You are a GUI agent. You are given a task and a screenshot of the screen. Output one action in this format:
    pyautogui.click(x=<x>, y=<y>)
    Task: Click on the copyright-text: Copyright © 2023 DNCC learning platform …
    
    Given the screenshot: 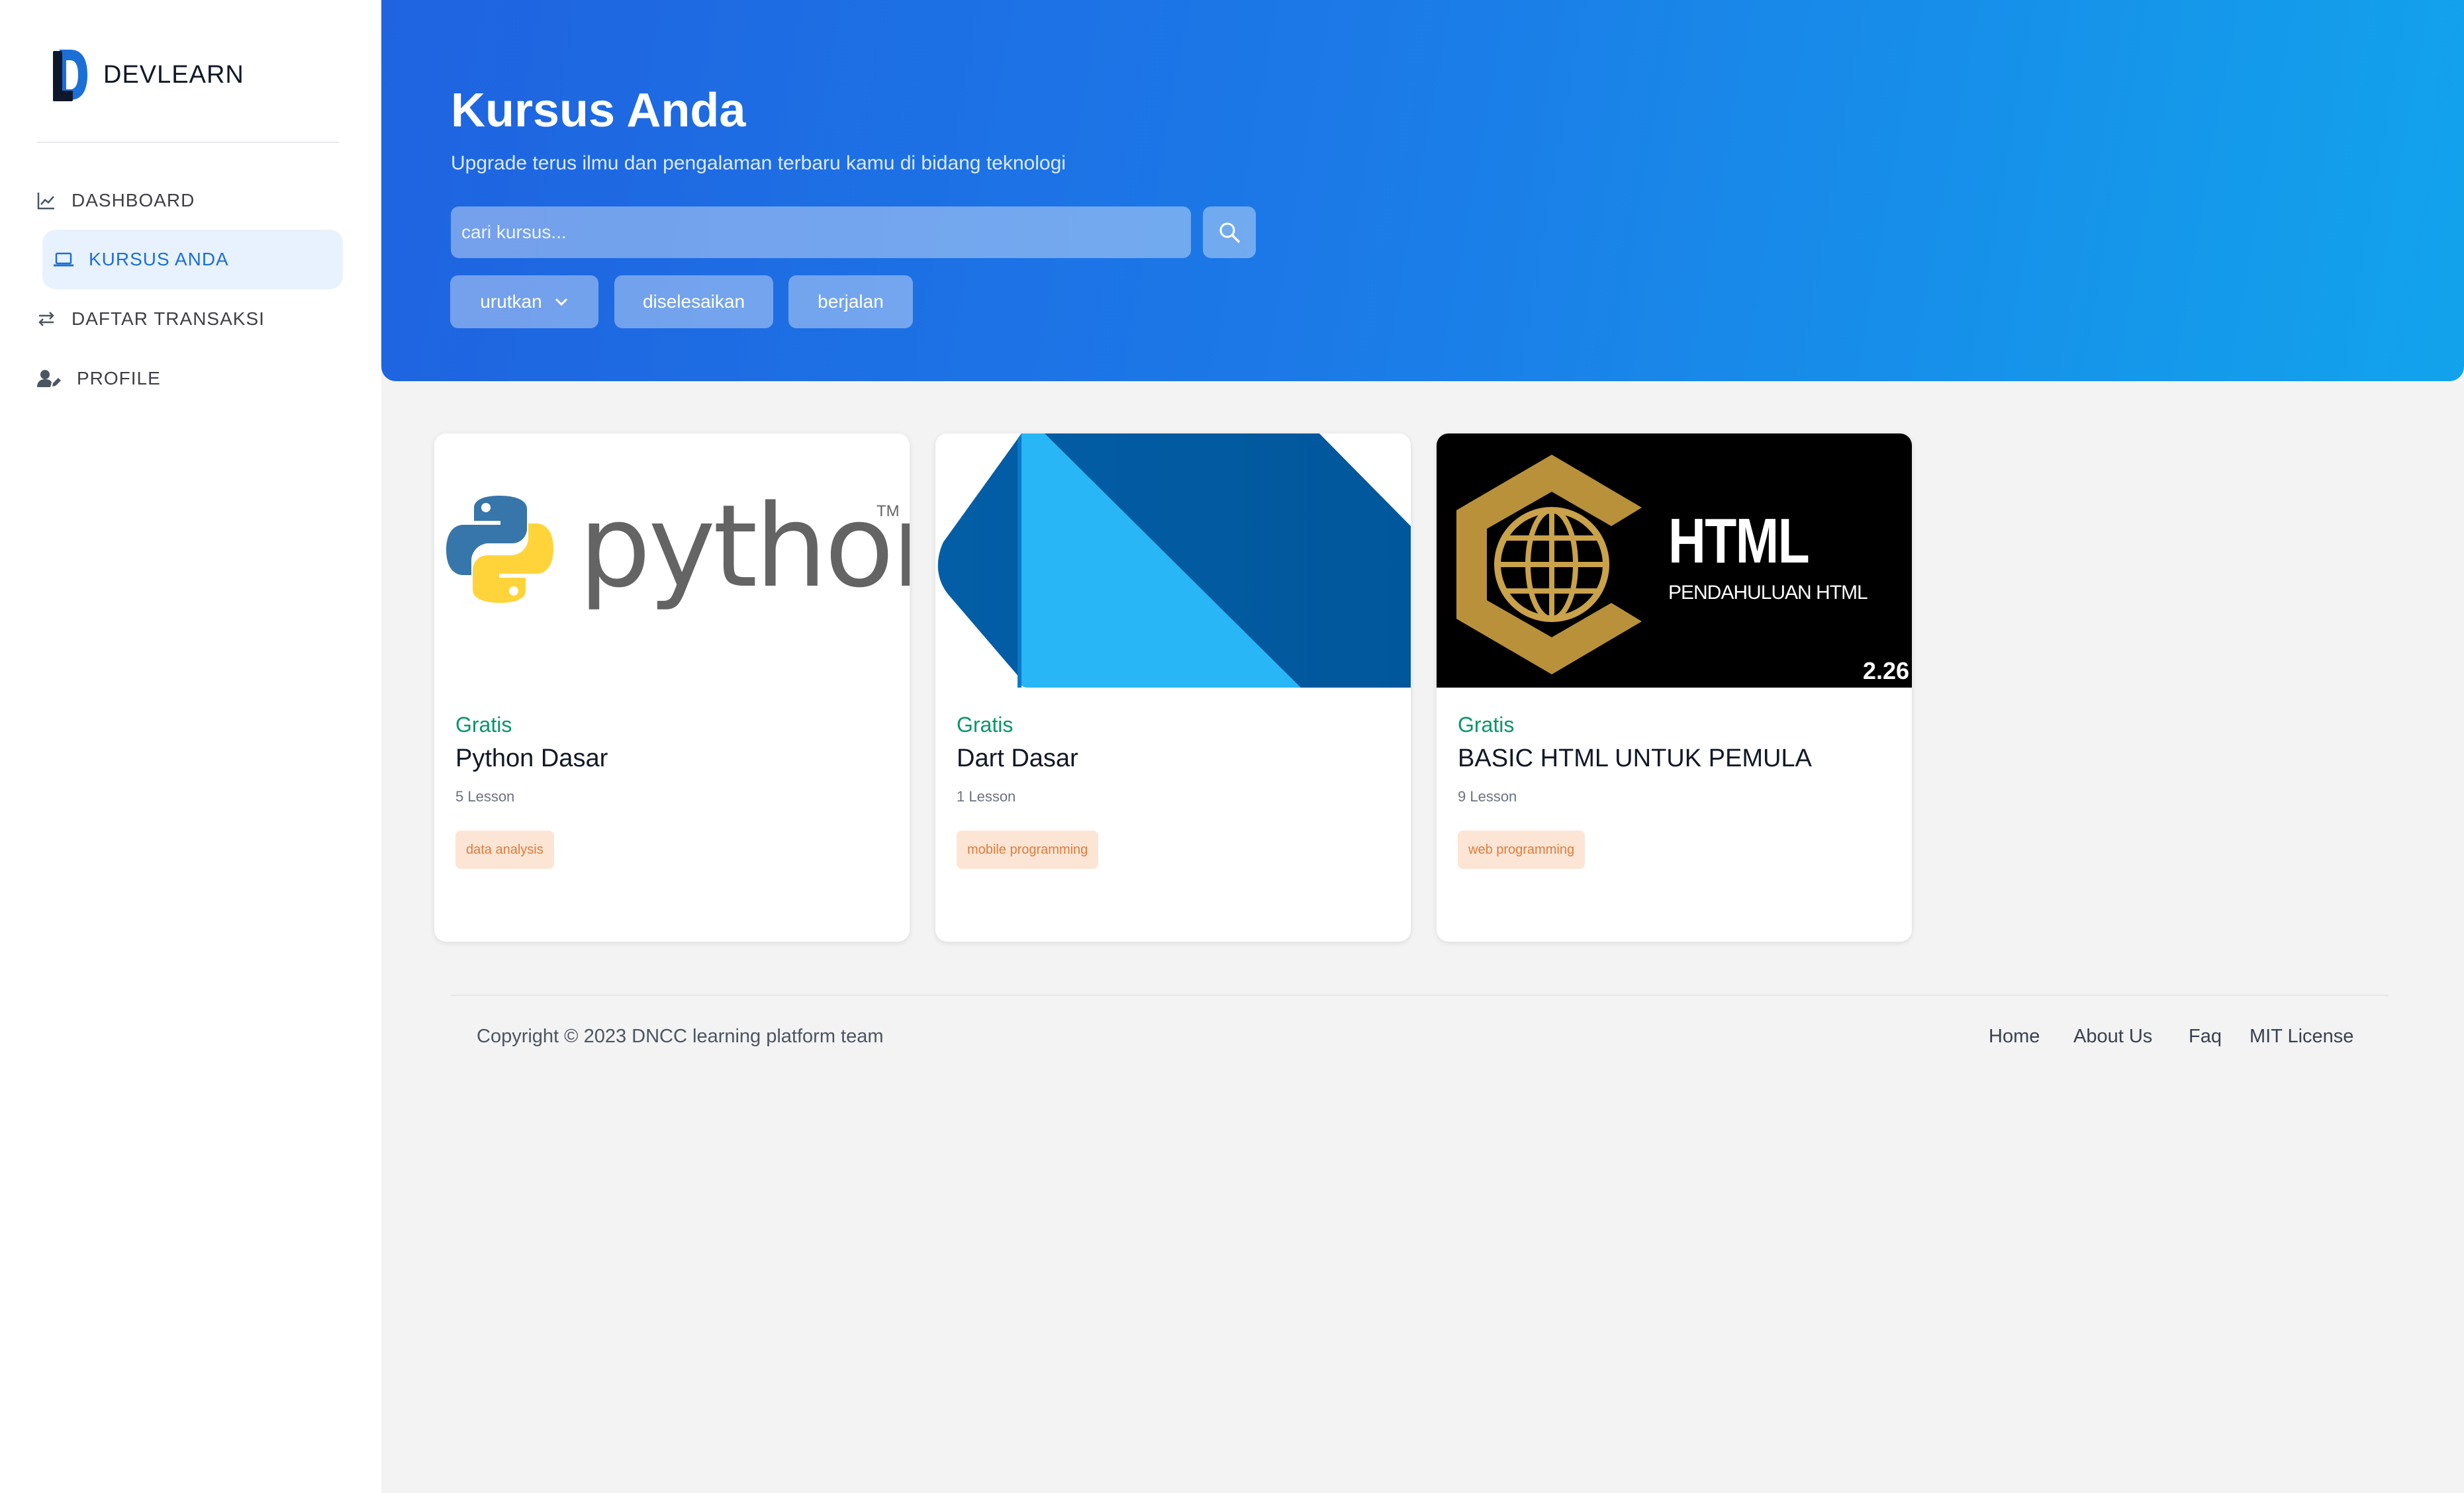 What is the action you would take?
    pyautogui.click(x=681, y=1036)
    